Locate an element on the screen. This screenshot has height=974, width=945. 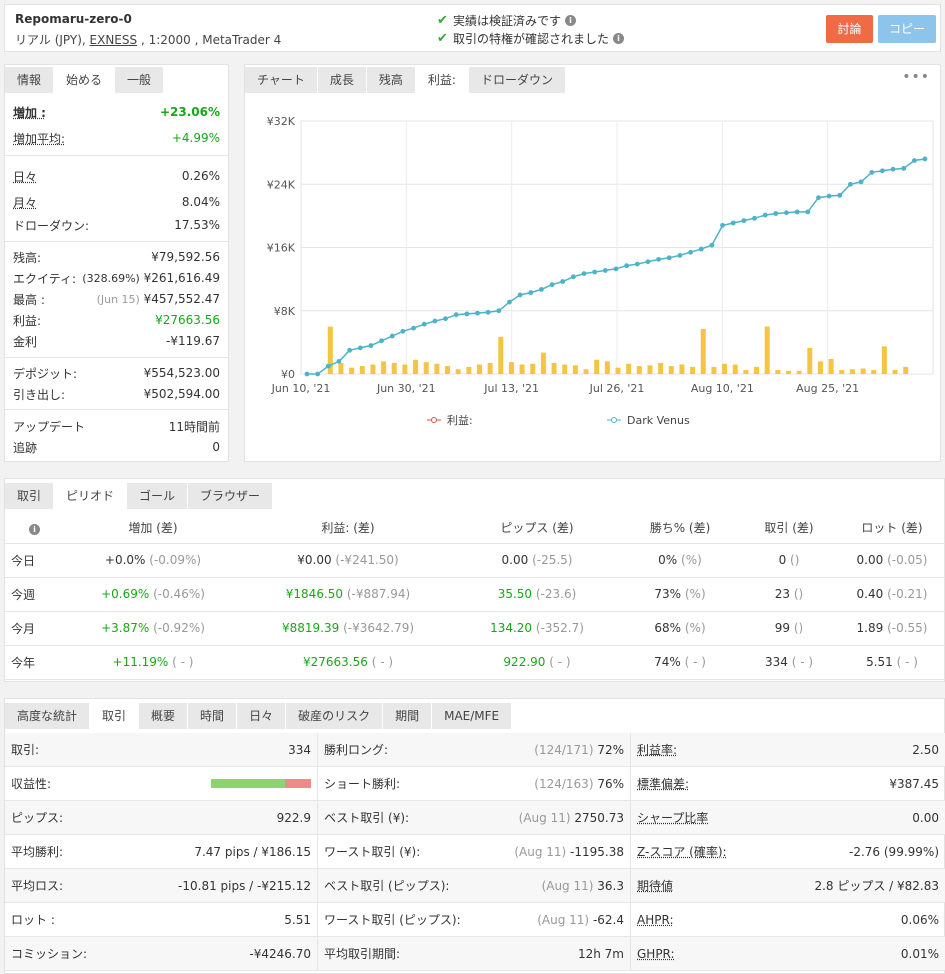
stat-label: 利益率: is located at coordinates (657, 749).